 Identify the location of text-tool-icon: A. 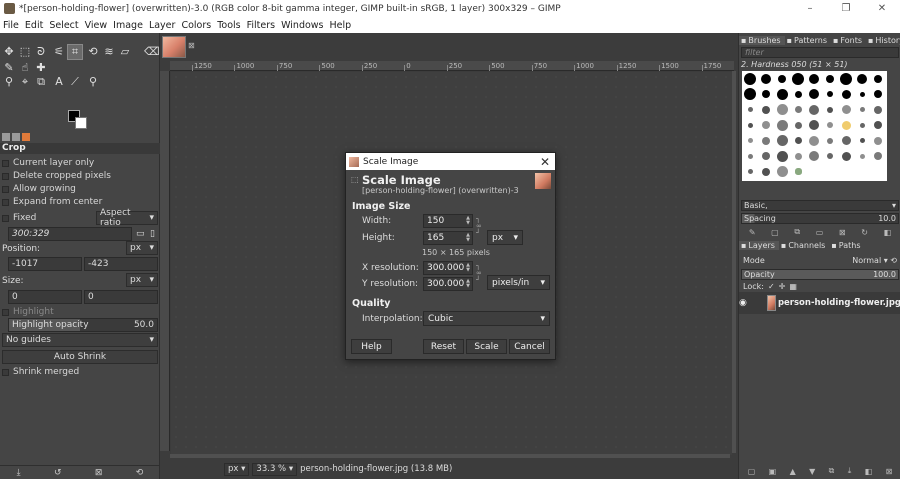
(59, 82).